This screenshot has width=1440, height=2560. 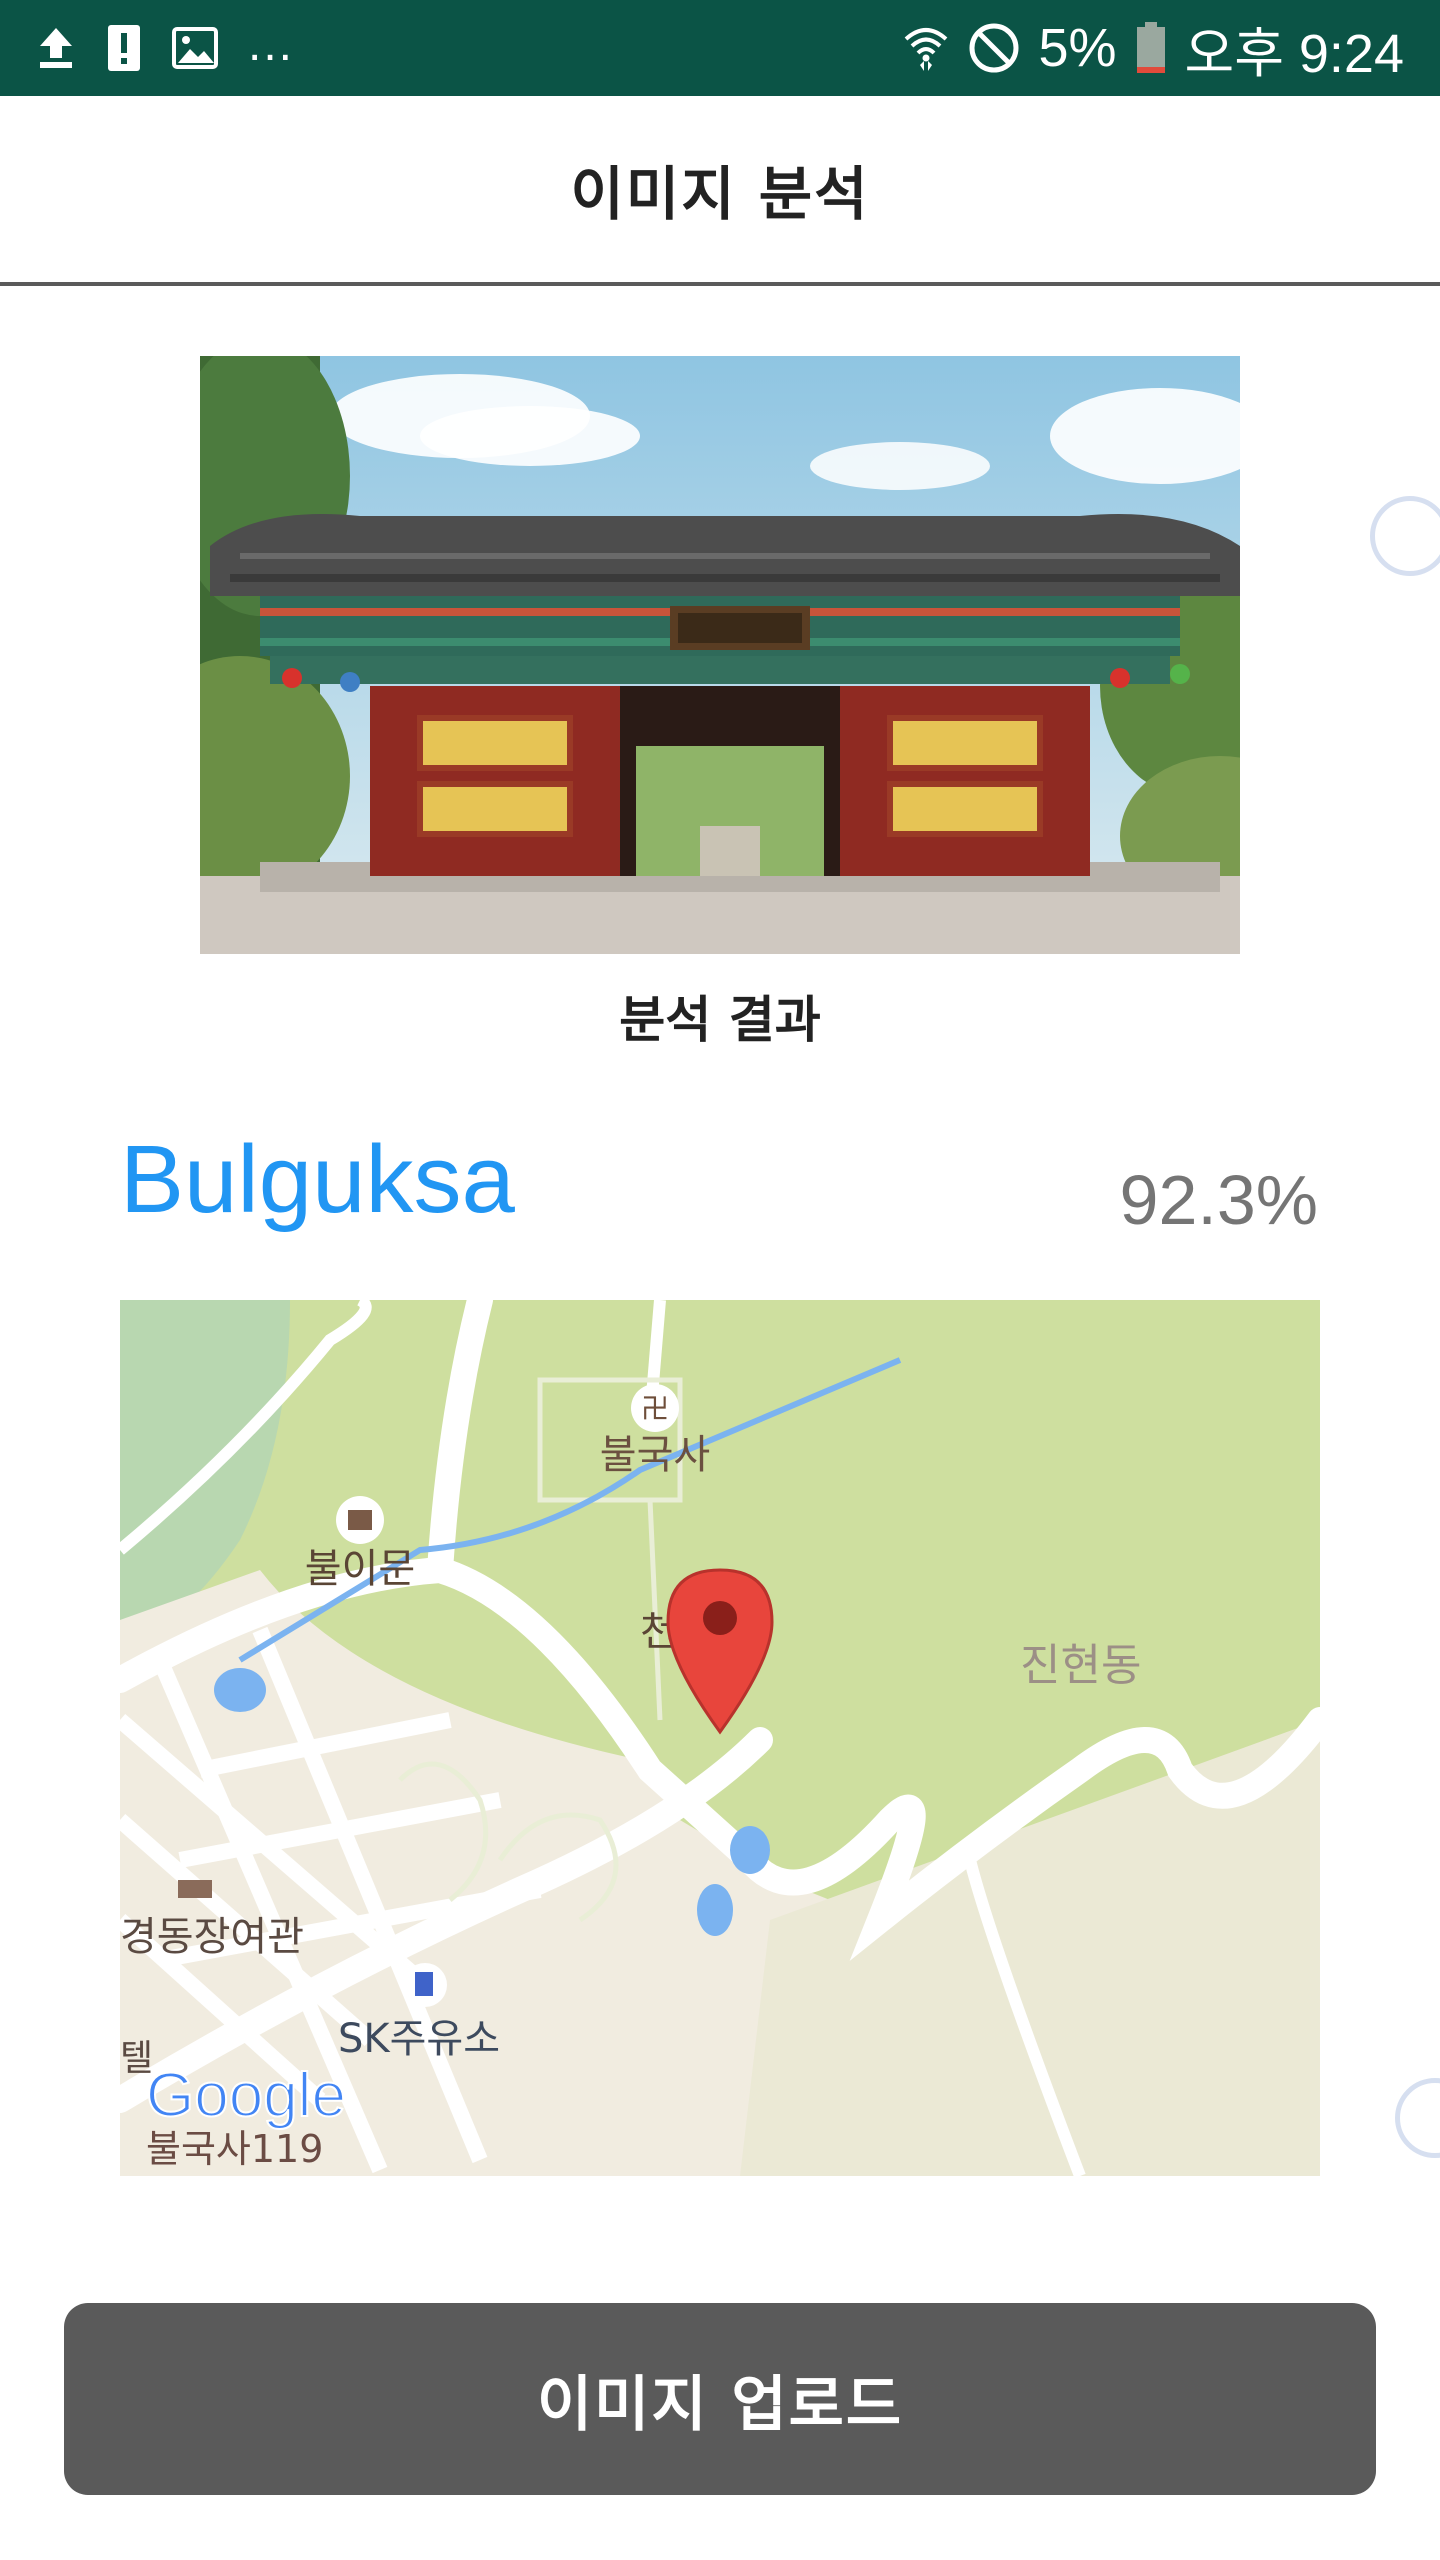 What do you see at coordinates (720, 1020) in the screenshot?
I see `analysis-result-heading: 분석 결과` at bounding box center [720, 1020].